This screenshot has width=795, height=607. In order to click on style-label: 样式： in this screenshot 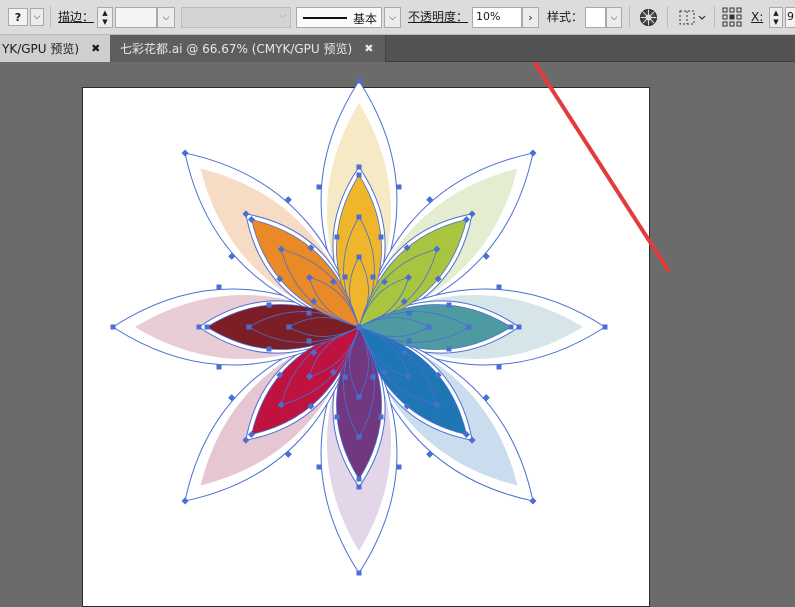, I will do `click(565, 17)`.